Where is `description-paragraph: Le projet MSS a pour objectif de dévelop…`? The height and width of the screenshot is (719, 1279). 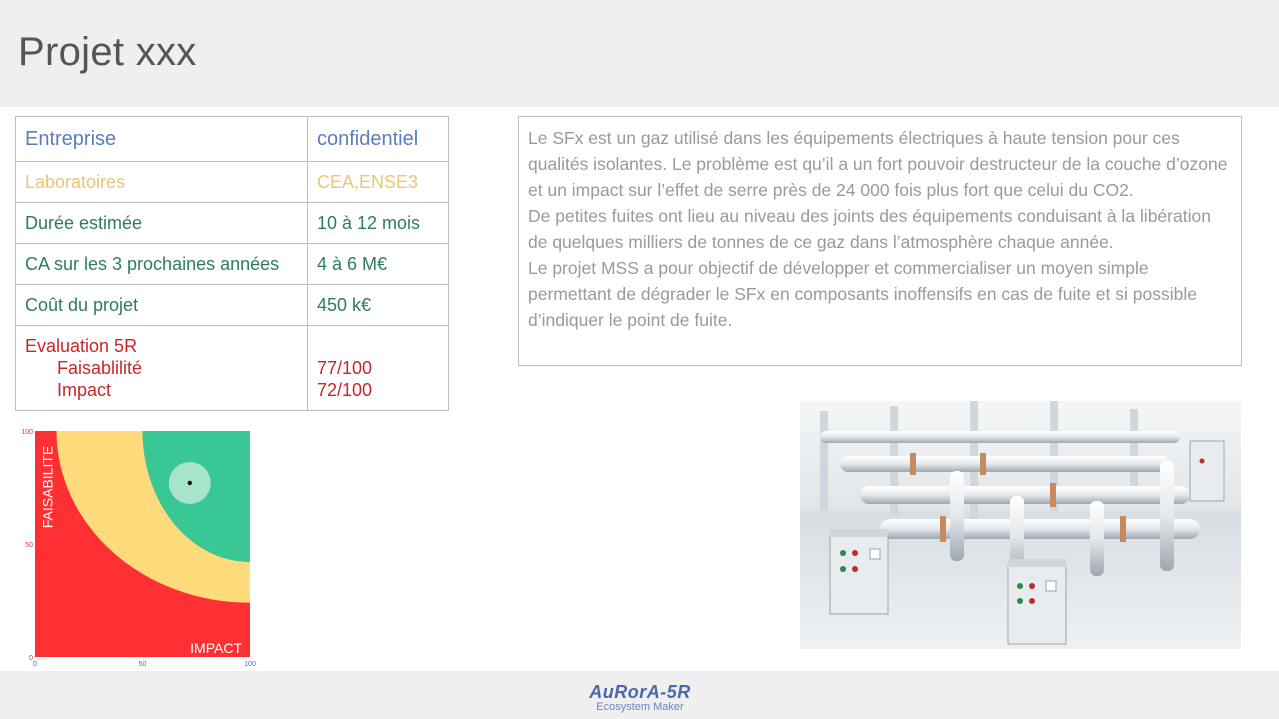
description-paragraph: Le projet MSS a pour objectif de dévelop… is located at coordinates (862, 294).